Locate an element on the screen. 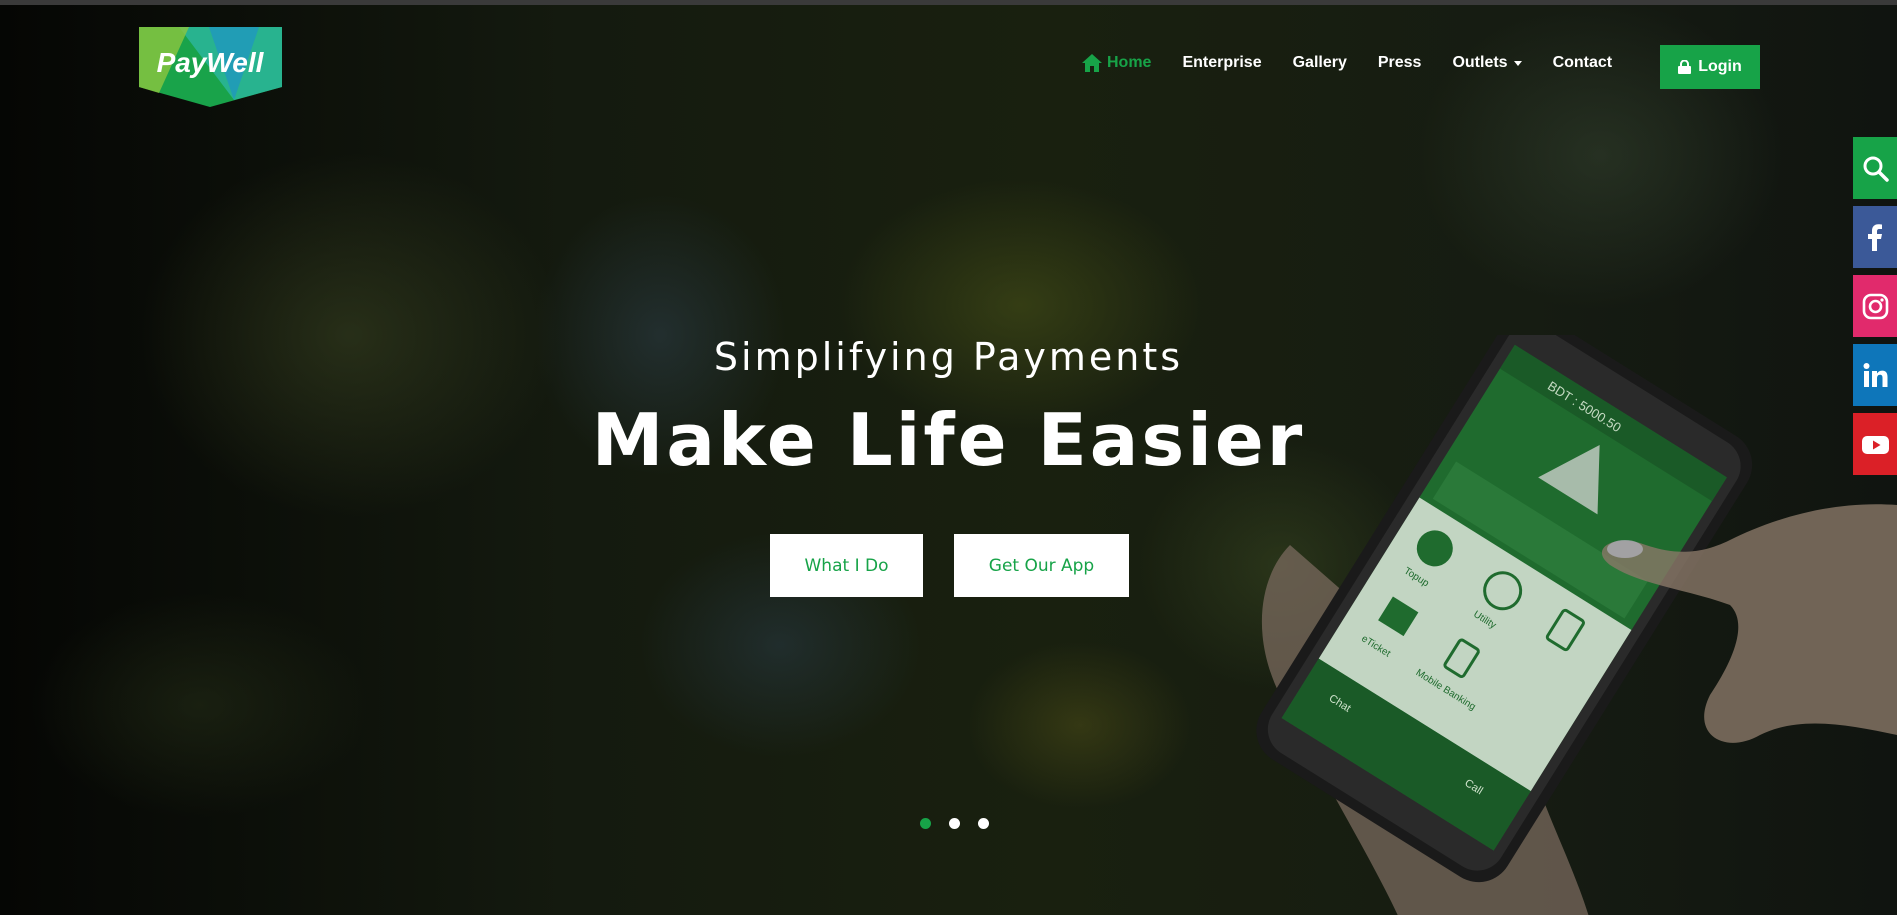 This screenshot has width=1897, height=915. instagram-link is located at coordinates (1875, 306).